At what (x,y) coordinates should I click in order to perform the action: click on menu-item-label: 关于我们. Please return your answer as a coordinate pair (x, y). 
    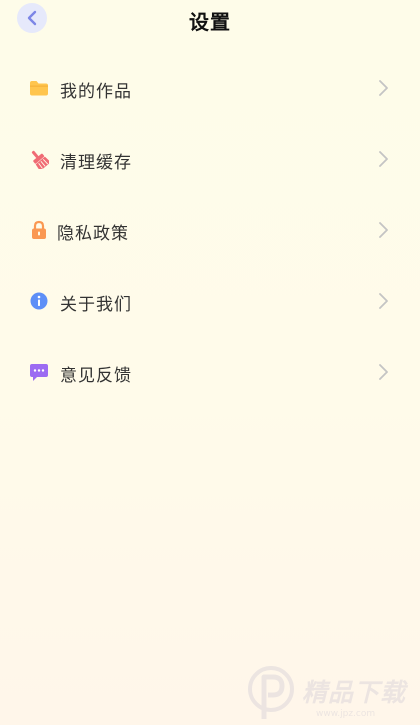
    Looking at the image, I should click on (96, 305).